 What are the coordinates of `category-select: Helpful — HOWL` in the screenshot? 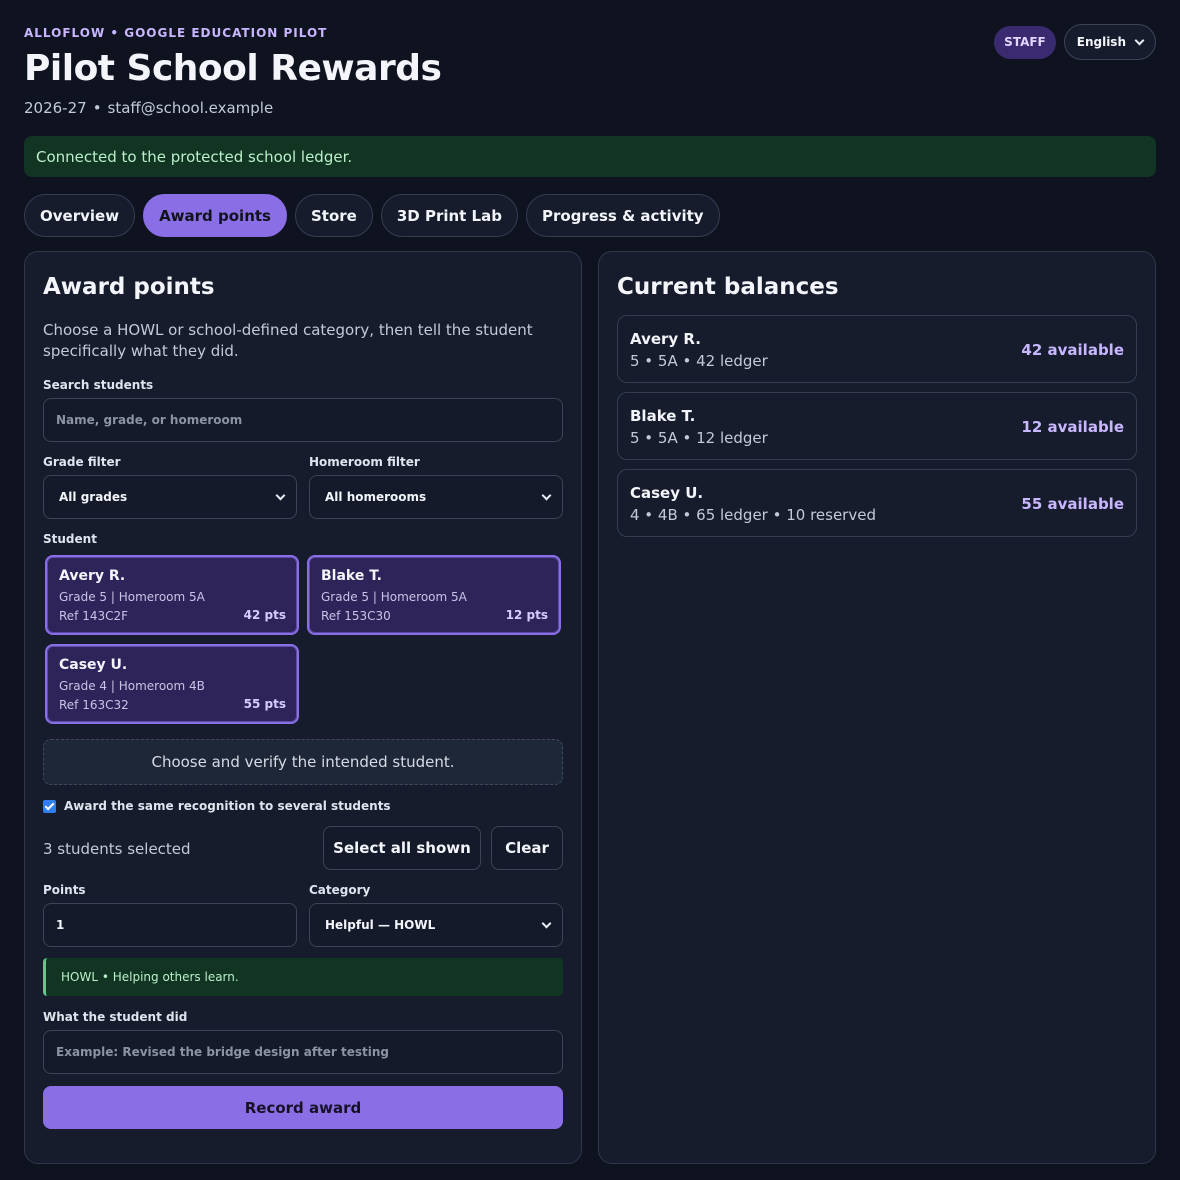 It's located at (436, 925).